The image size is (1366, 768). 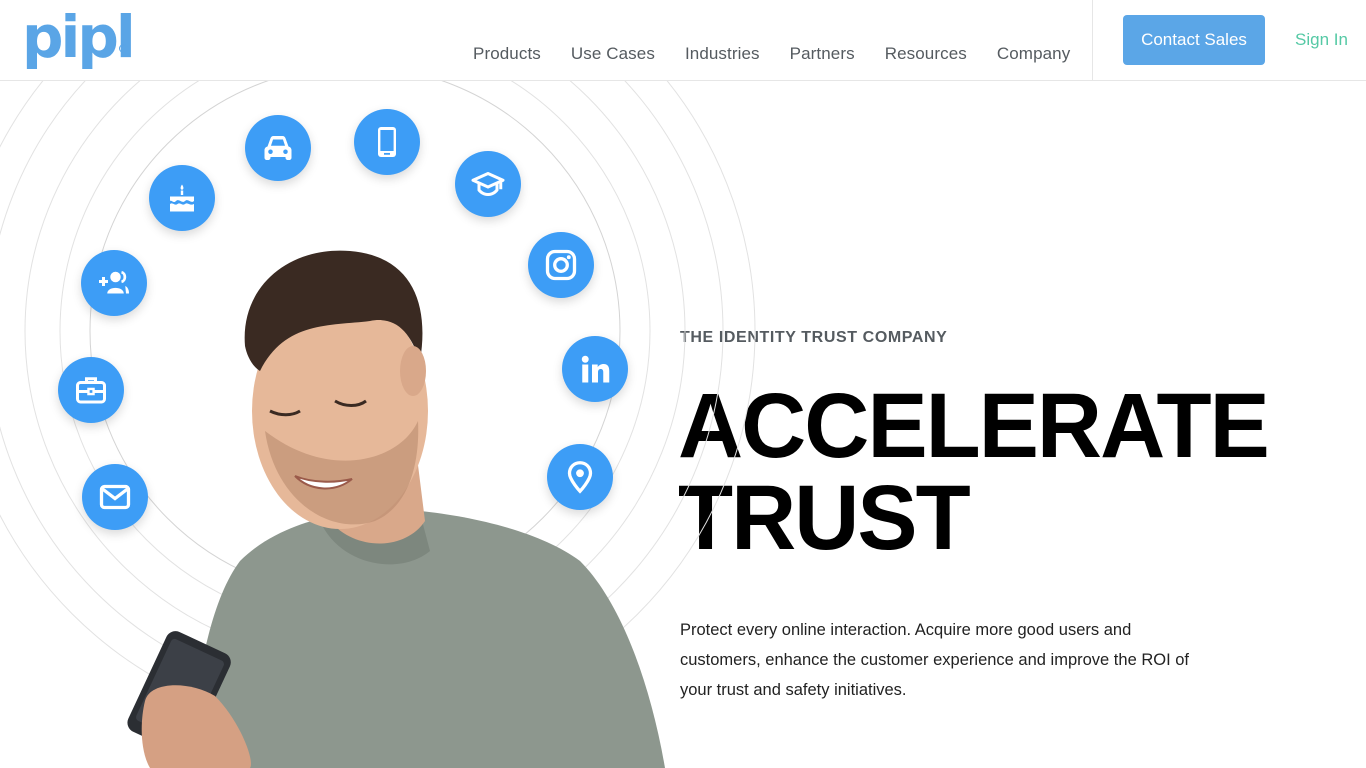 I want to click on nav-use-cases: Use Cases, so click(x=613, y=54).